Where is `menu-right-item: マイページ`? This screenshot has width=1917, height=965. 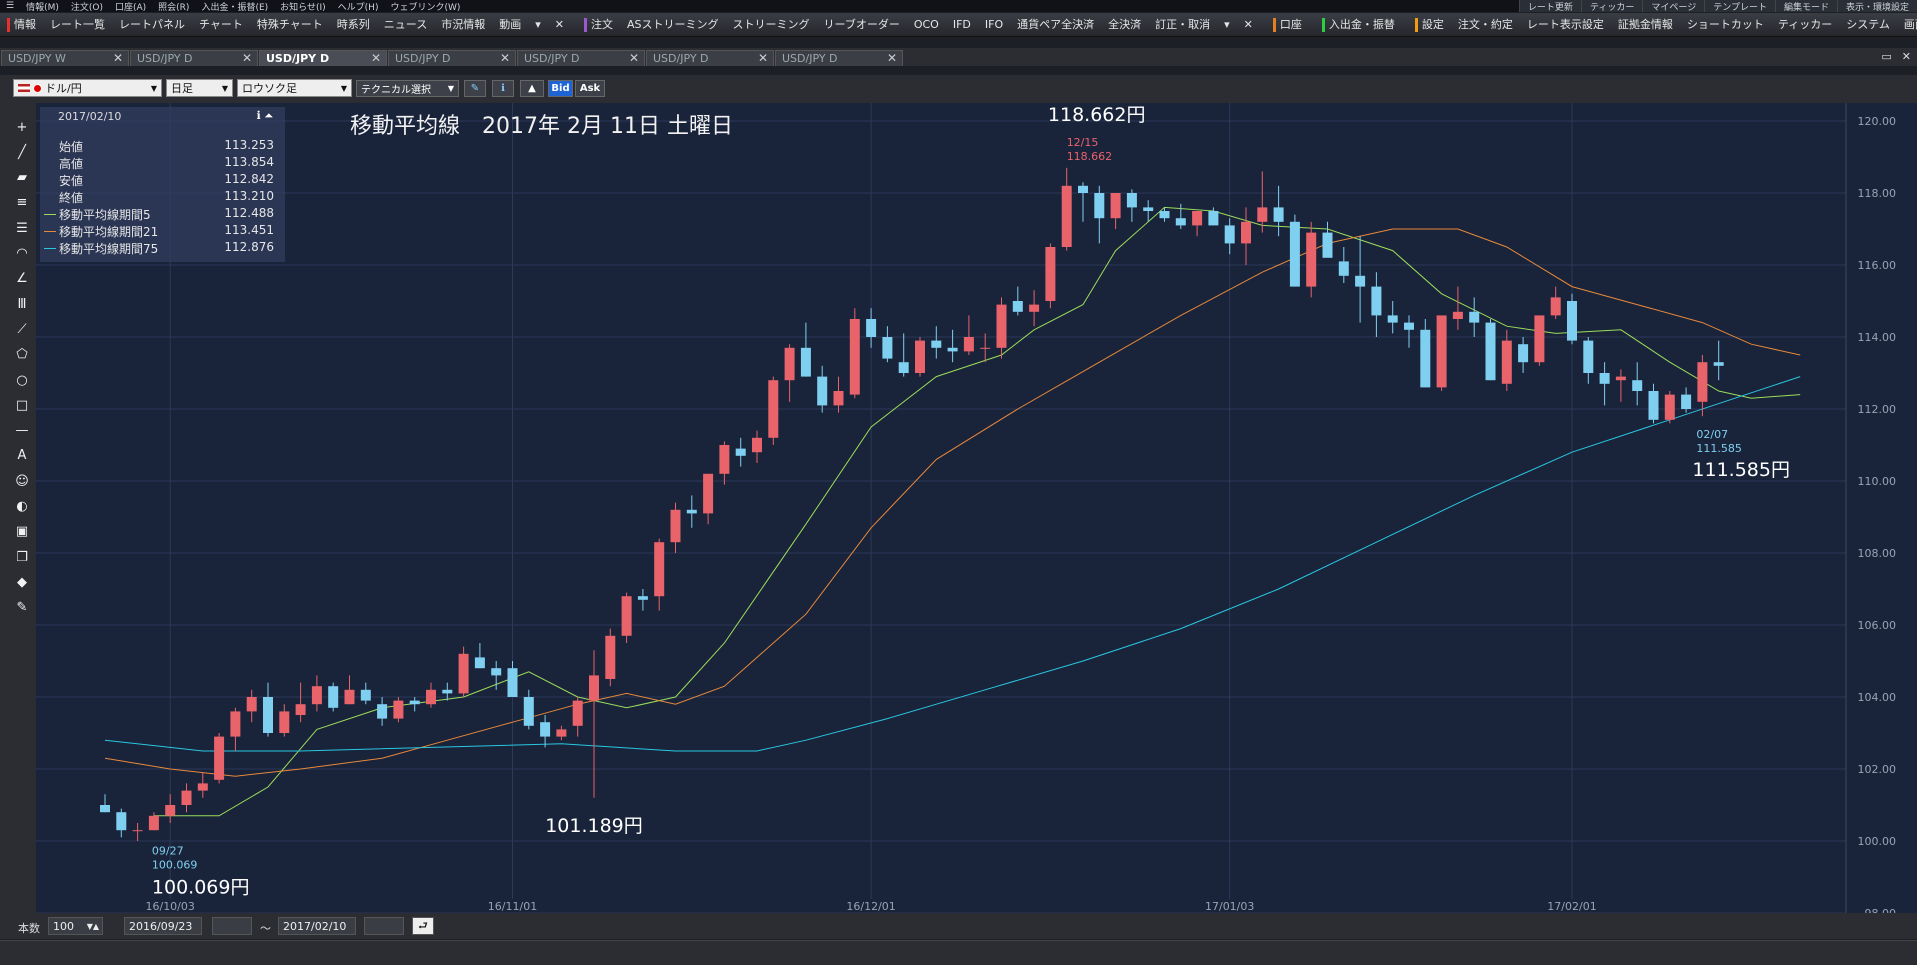
menu-right-item: マイページ is located at coordinates (1673, 6).